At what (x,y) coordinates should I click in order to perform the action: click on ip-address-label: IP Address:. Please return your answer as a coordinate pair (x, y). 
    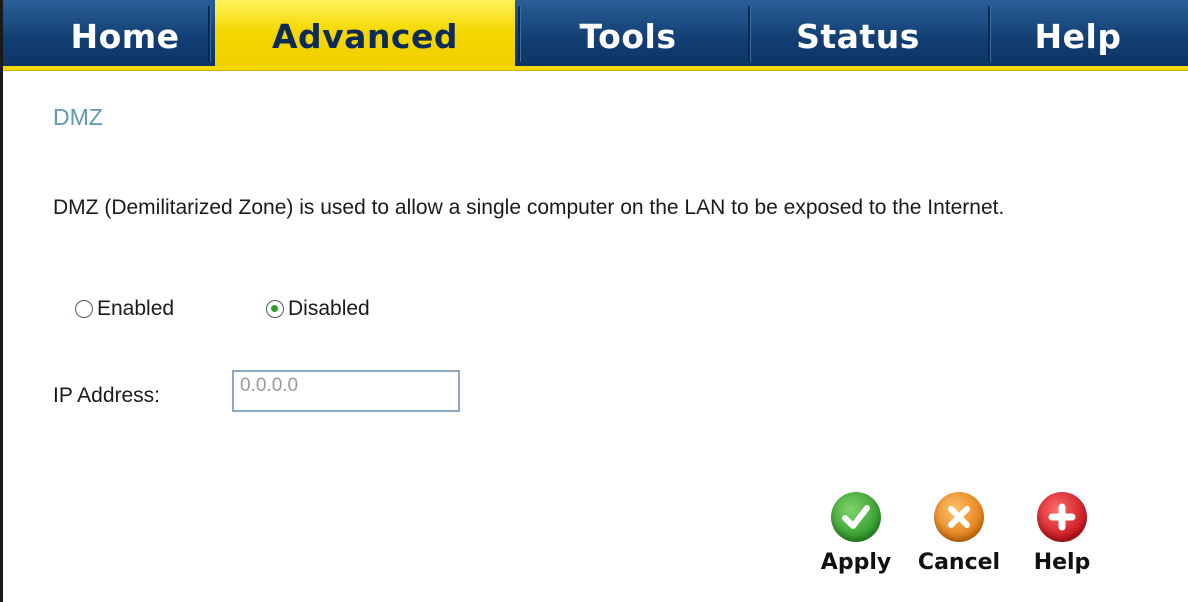
    Looking at the image, I should click on (107, 395).